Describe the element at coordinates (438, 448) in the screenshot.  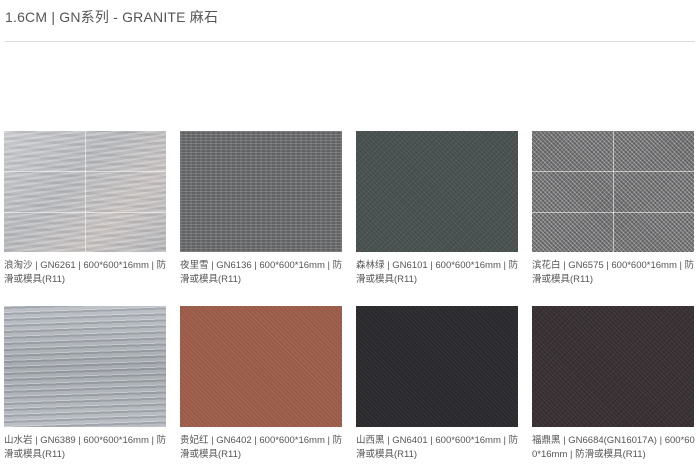
I see `product-caption: 山西黑 | GN6401 | 600*600*16mm | 防滑或模具(R11)` at that location.